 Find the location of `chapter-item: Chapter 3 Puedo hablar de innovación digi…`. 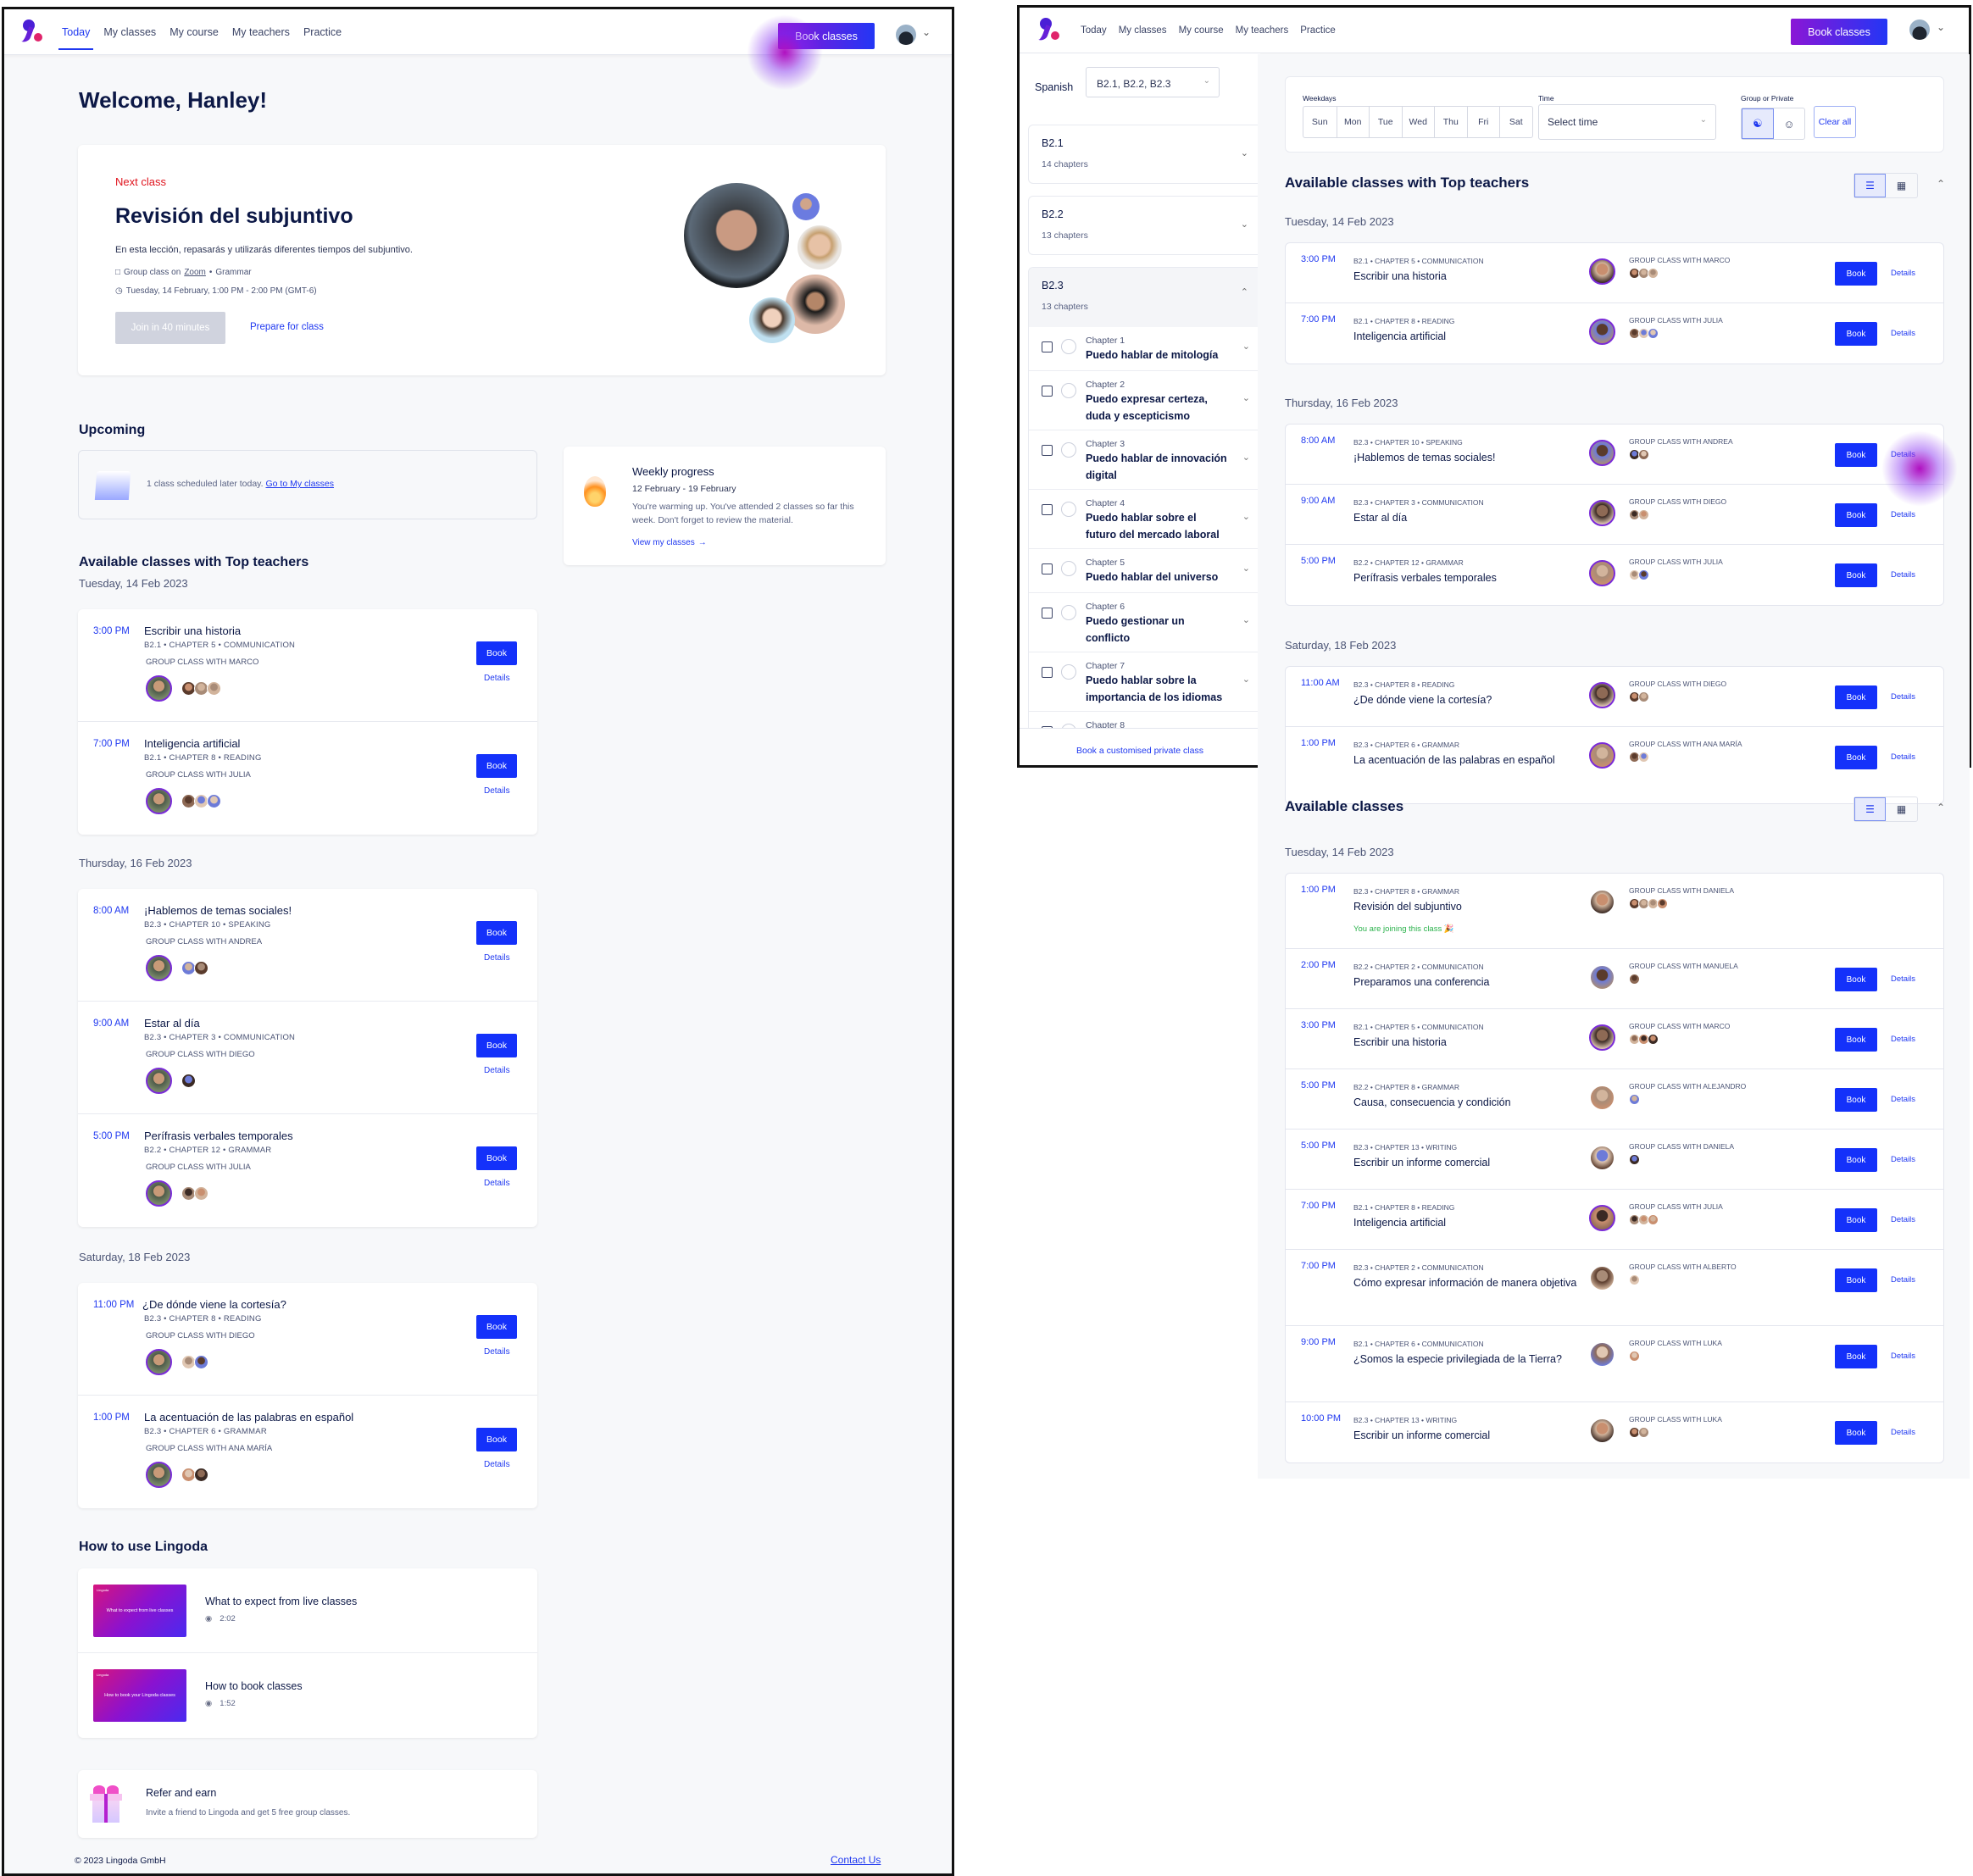

chapter-item: Chapter 3 Puedo hablar de innovación digi… is located at coordinates (1144, 460).